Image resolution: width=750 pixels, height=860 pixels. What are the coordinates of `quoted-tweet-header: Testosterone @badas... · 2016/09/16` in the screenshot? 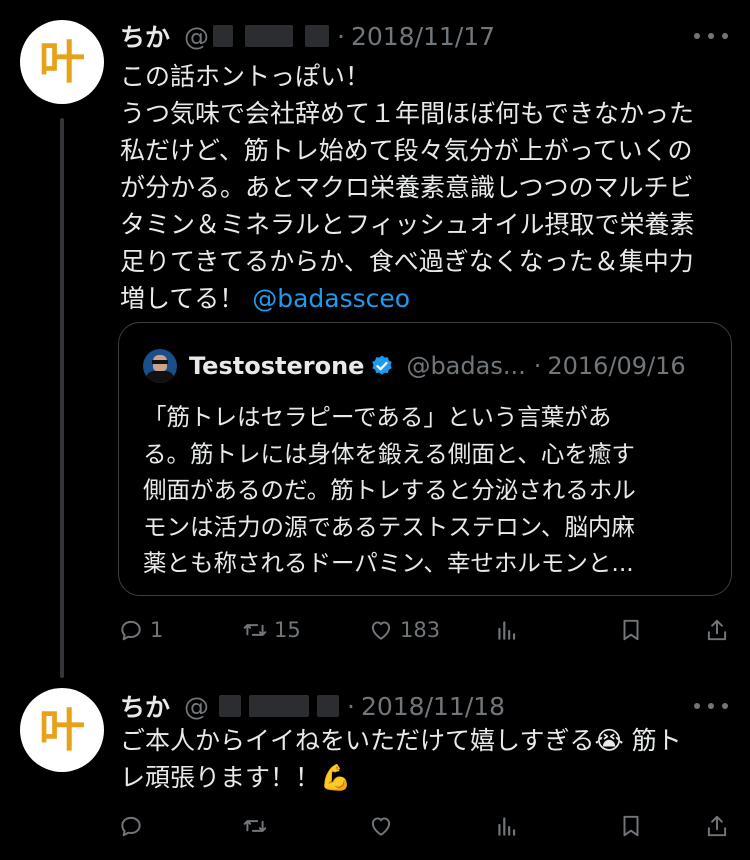 It's located at (414, 366).